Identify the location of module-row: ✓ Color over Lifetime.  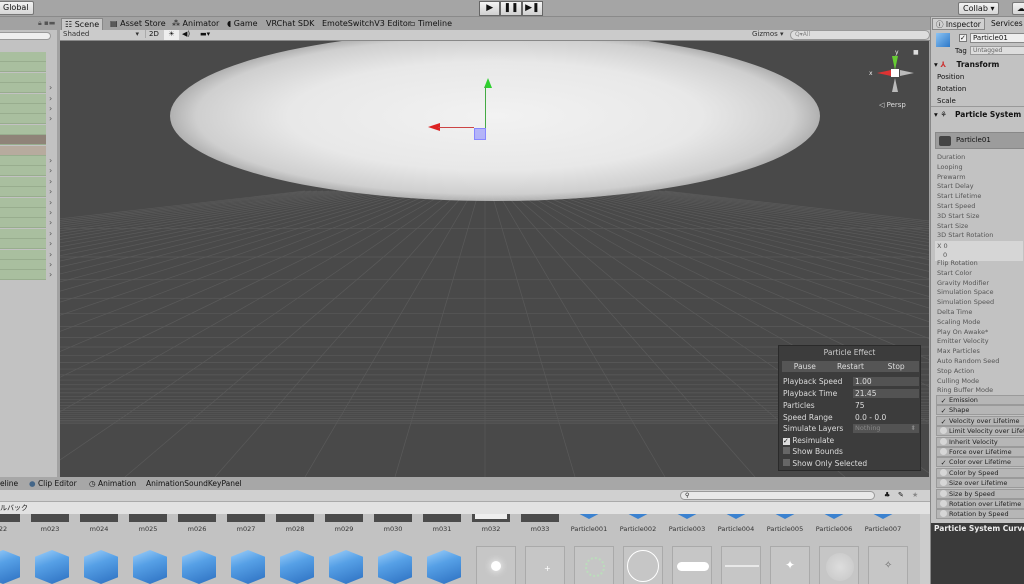
(980, 462).